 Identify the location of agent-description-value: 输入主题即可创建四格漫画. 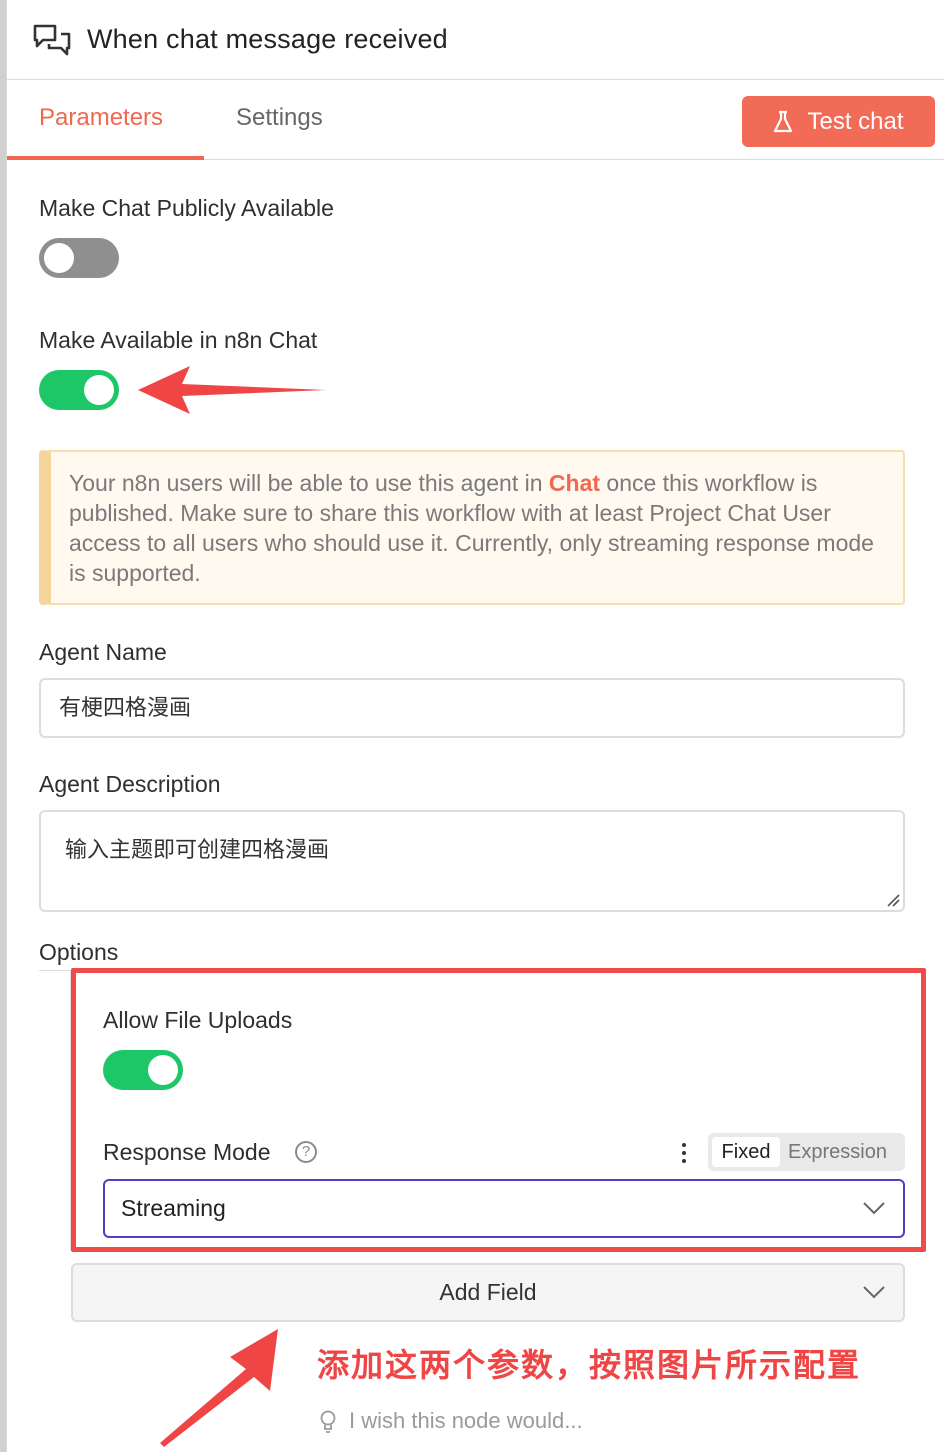
(197, 849).